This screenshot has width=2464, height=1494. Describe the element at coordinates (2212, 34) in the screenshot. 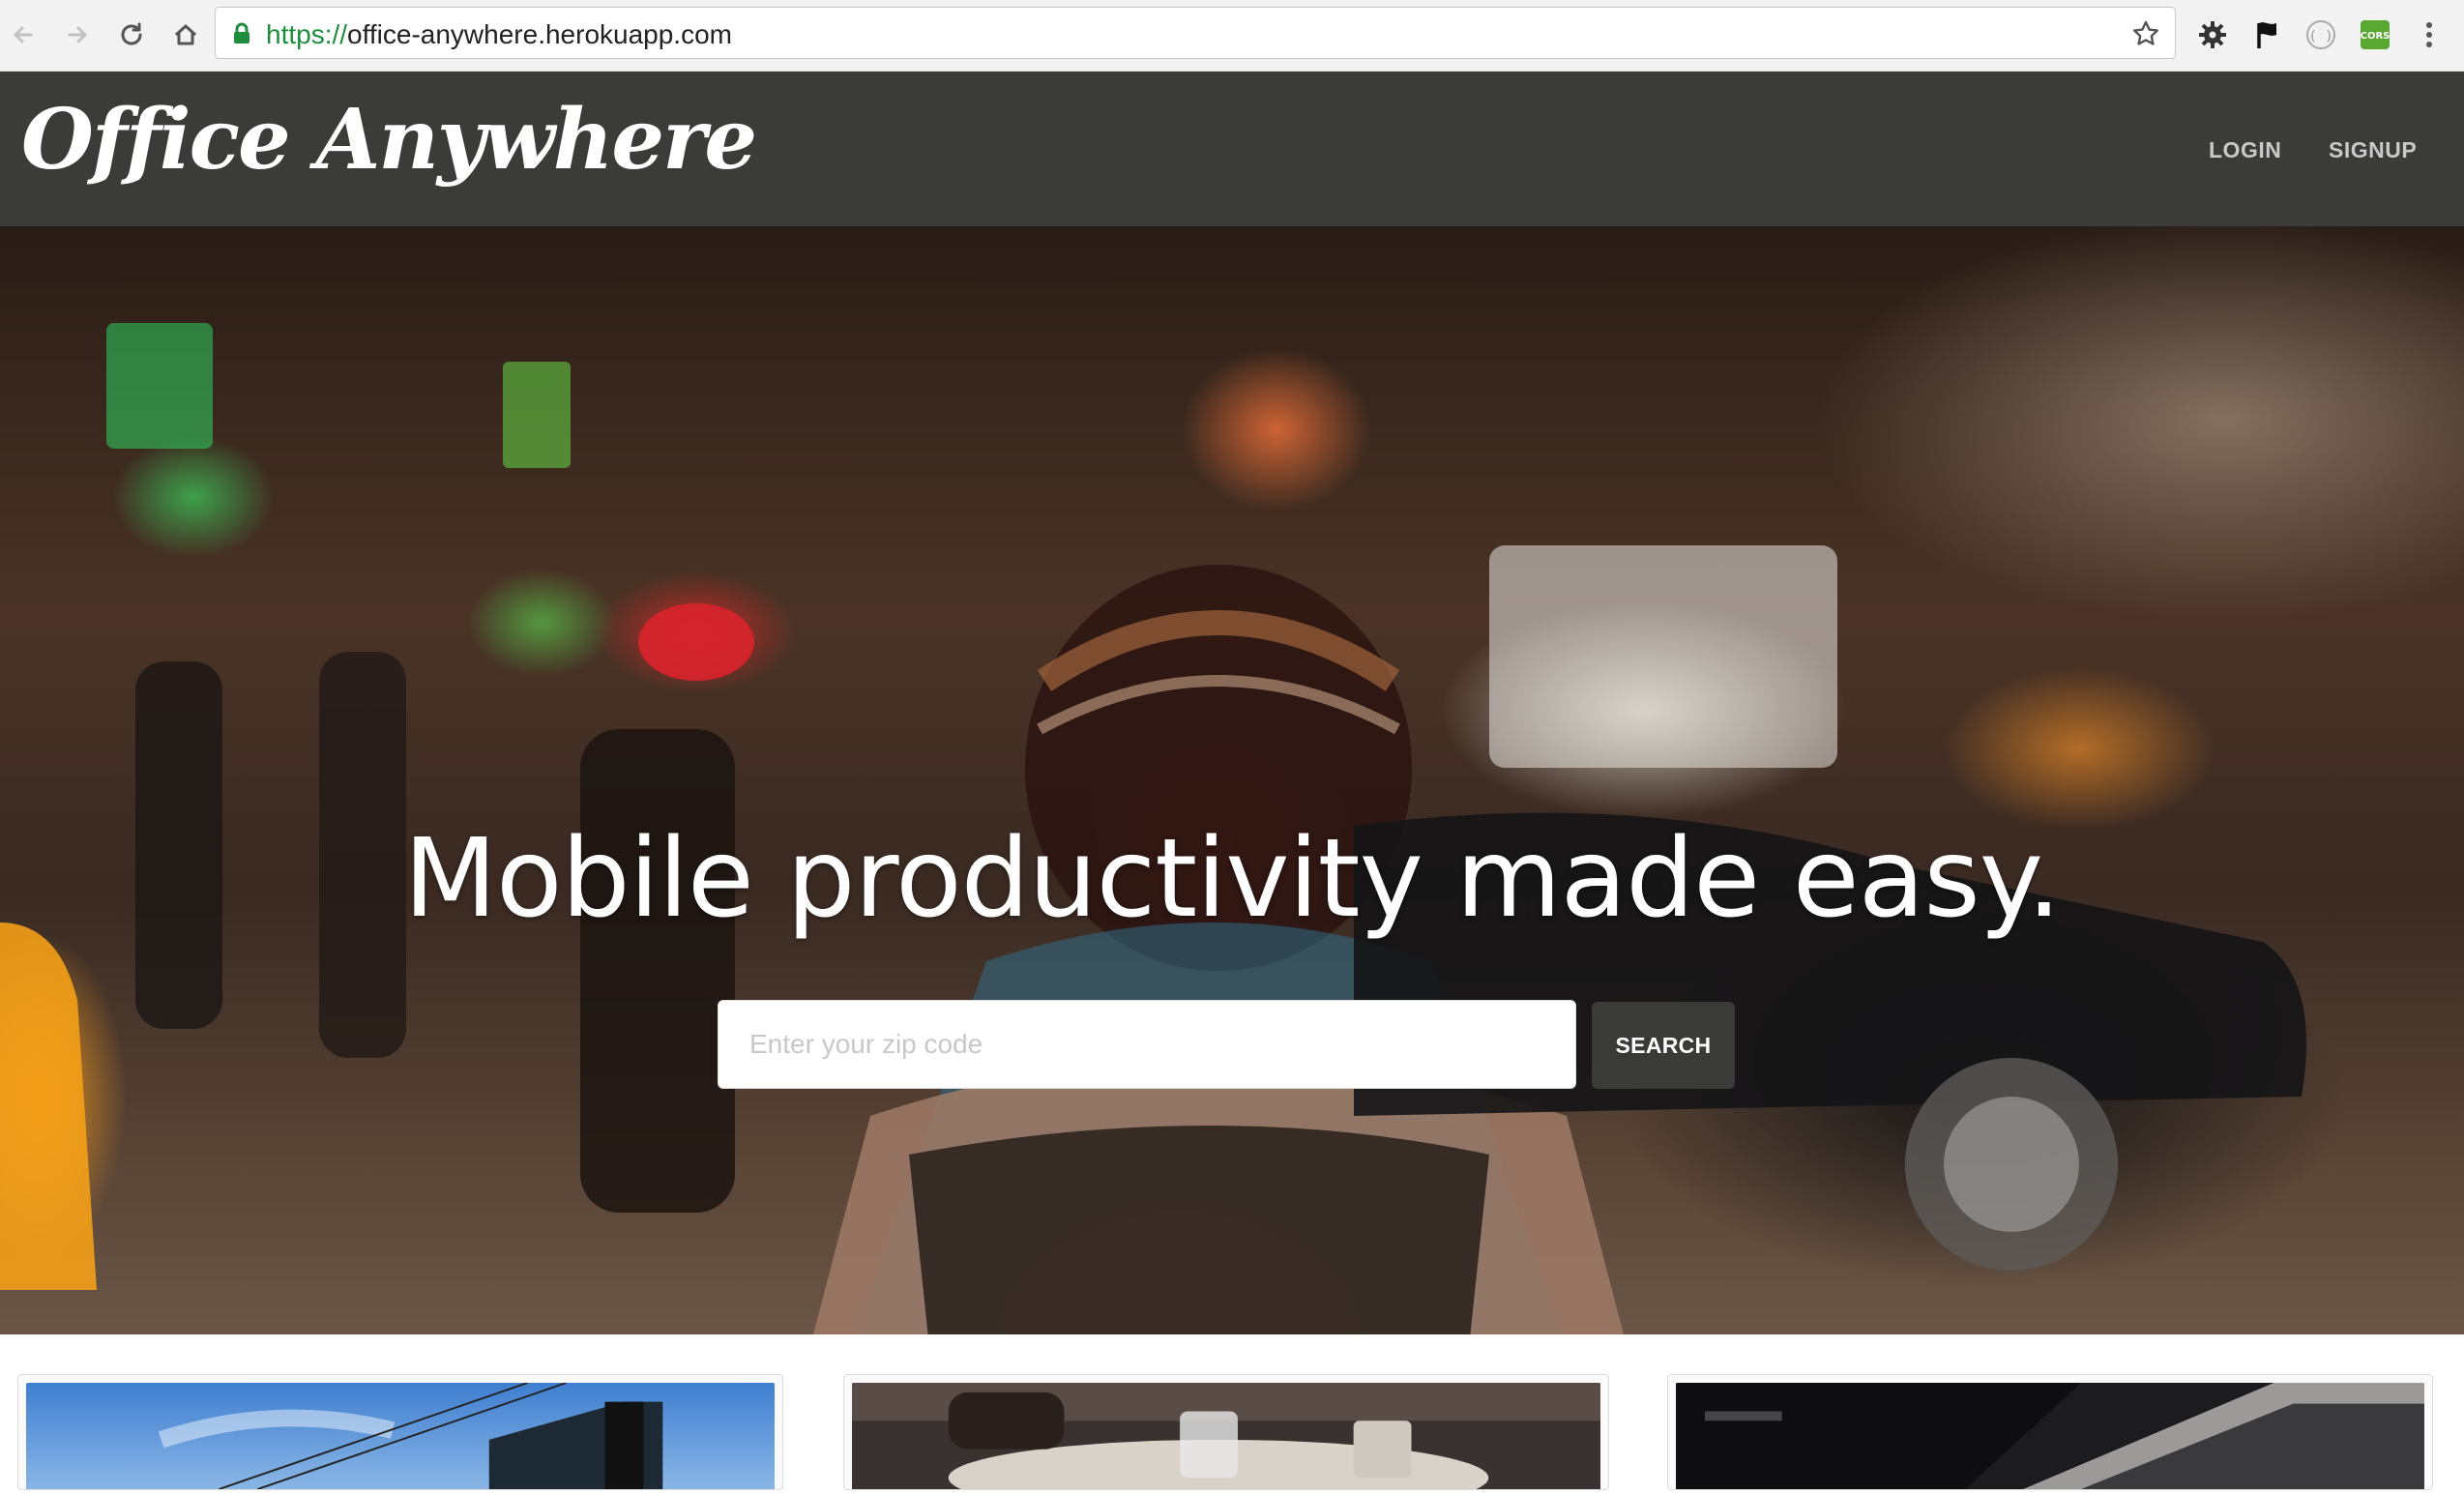

I see `gear-extension-icon` at that location.